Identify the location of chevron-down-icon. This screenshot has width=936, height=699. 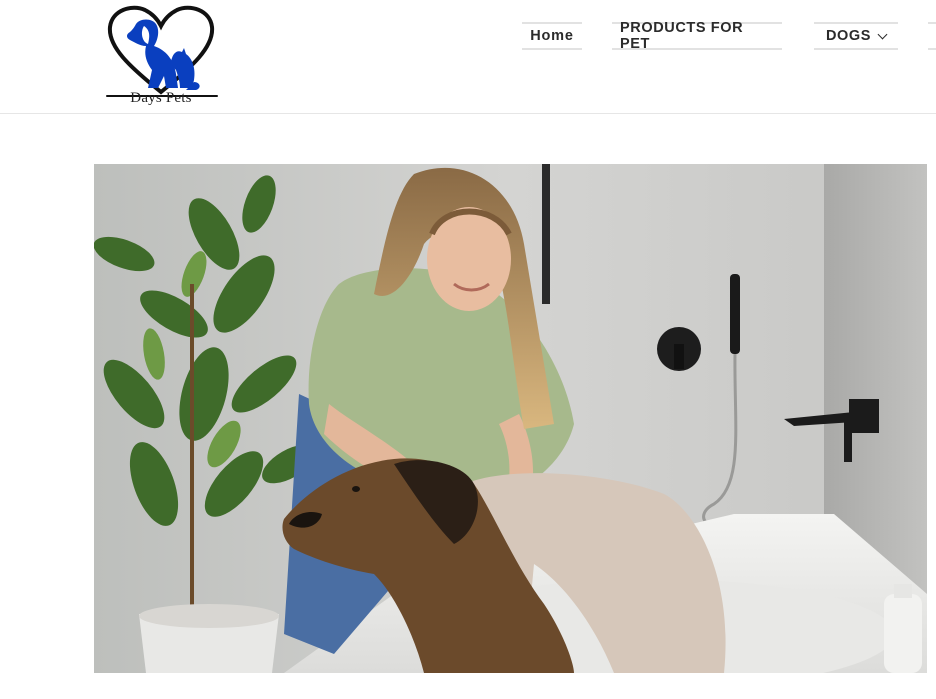
(882, 34).